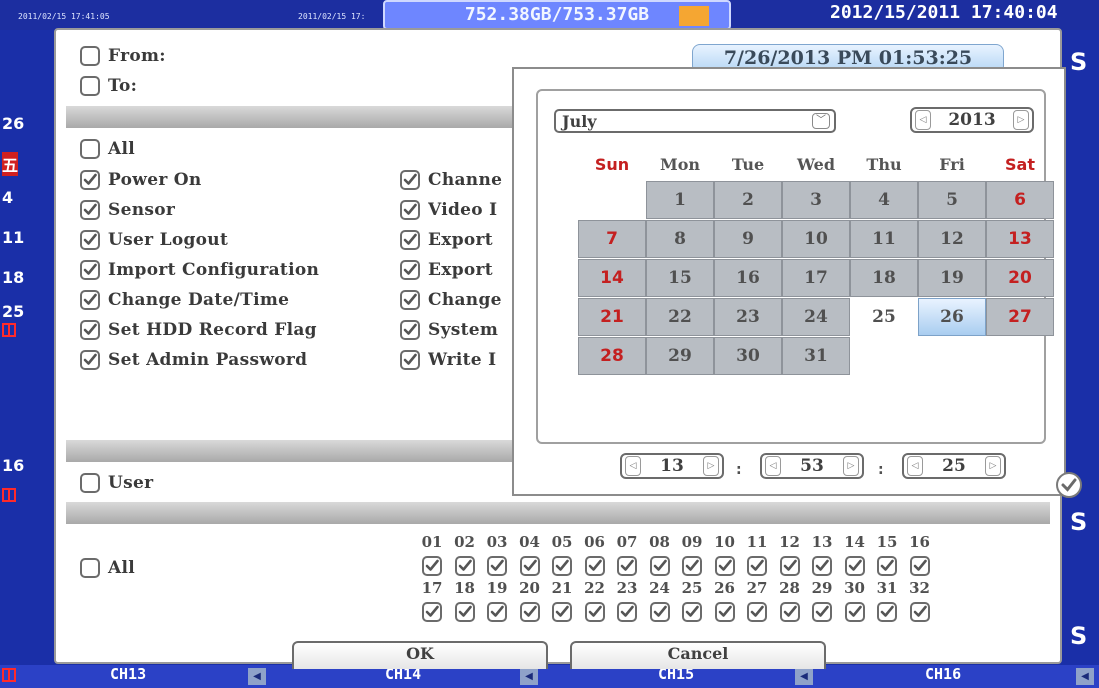 This screenshot has height=688, width=1099. What do you see at coordinates (90, 149) in the screenshot?
I see `all-events-checkbox` at bounding box center [90, 149].